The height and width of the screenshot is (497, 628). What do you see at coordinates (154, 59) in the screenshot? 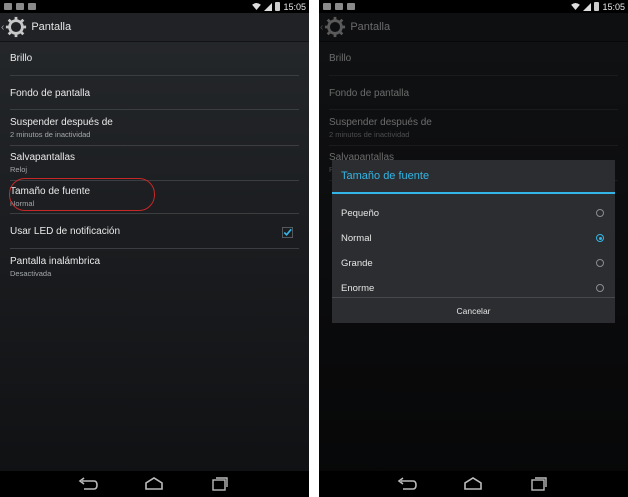
I see `setting-brillo: Brillo` at bounding box center [154, 59].